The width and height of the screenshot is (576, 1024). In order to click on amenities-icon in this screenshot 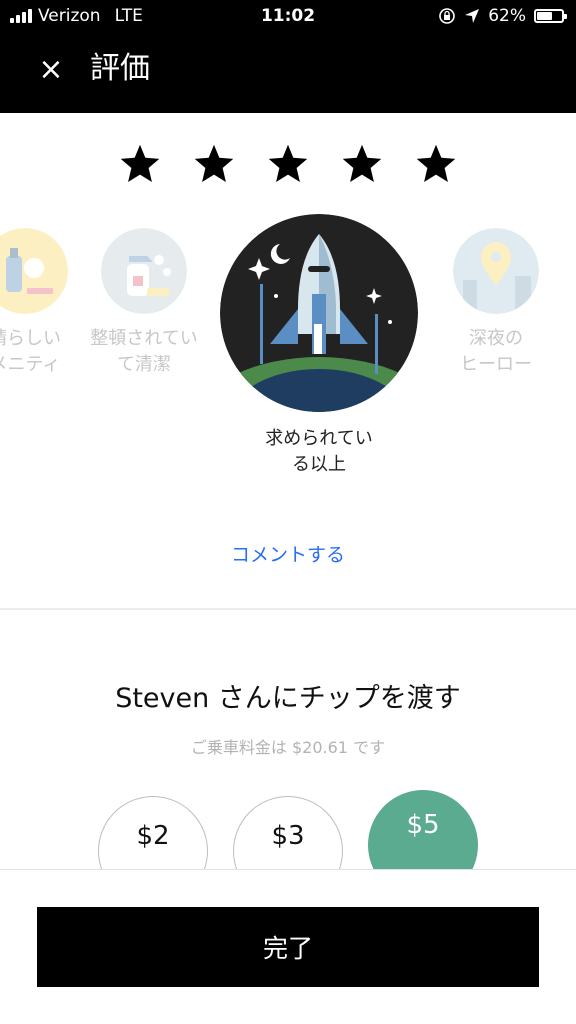, I will do `click(34, 271)`.